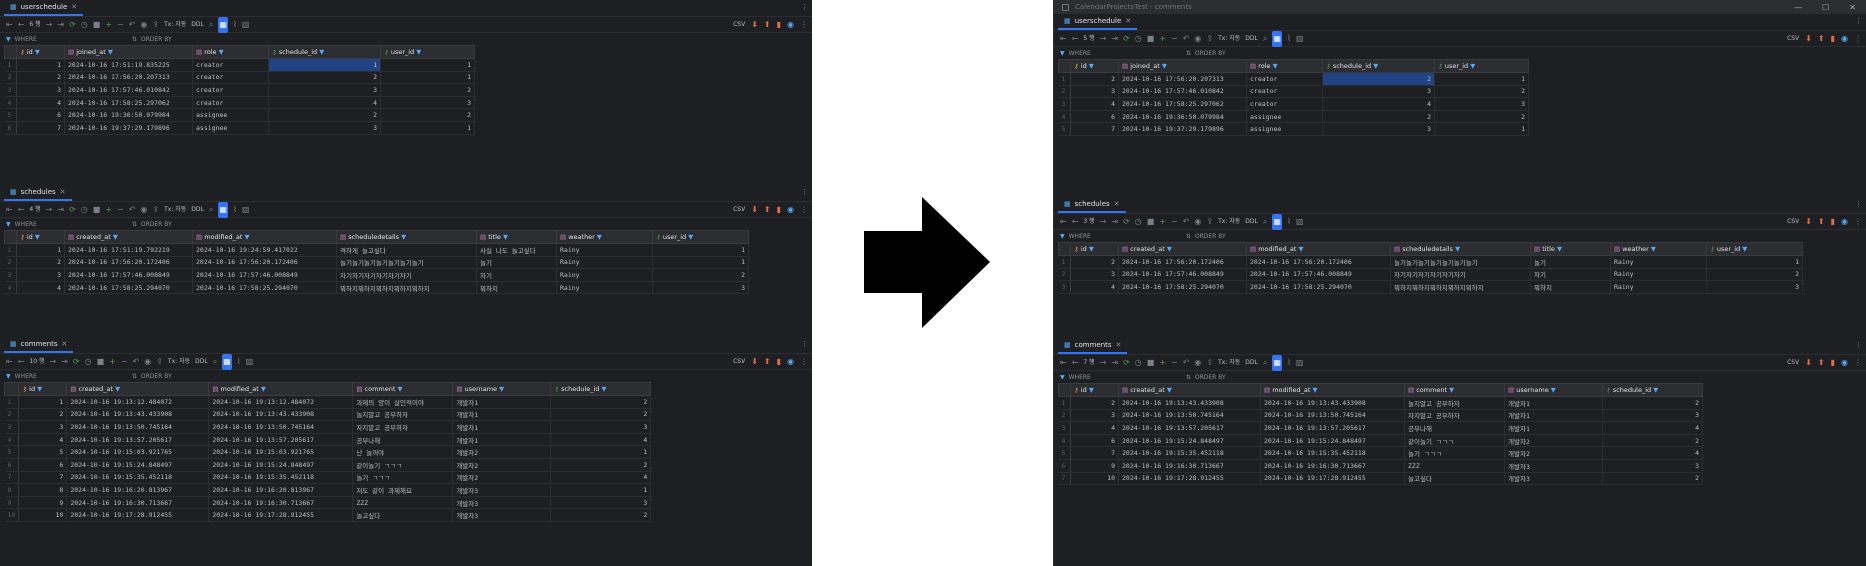 Image resolution: width=1866 pixels, height=566 pixels. I want to click on rows-select: 7 행, so click(1088, 363).